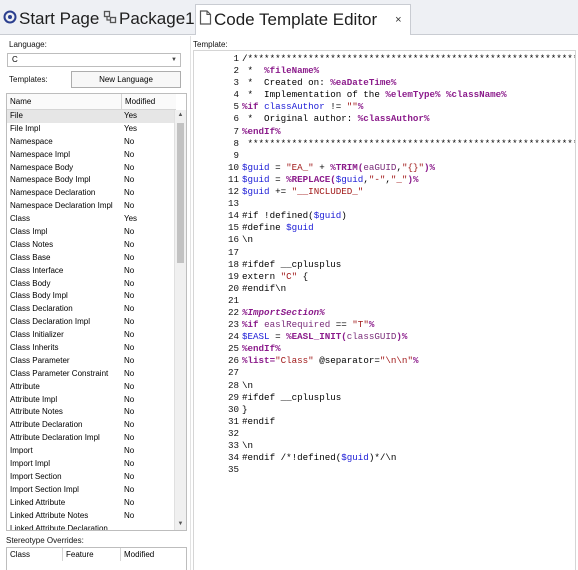  I want to click on table-row: Import Section No, so click(91, 477).